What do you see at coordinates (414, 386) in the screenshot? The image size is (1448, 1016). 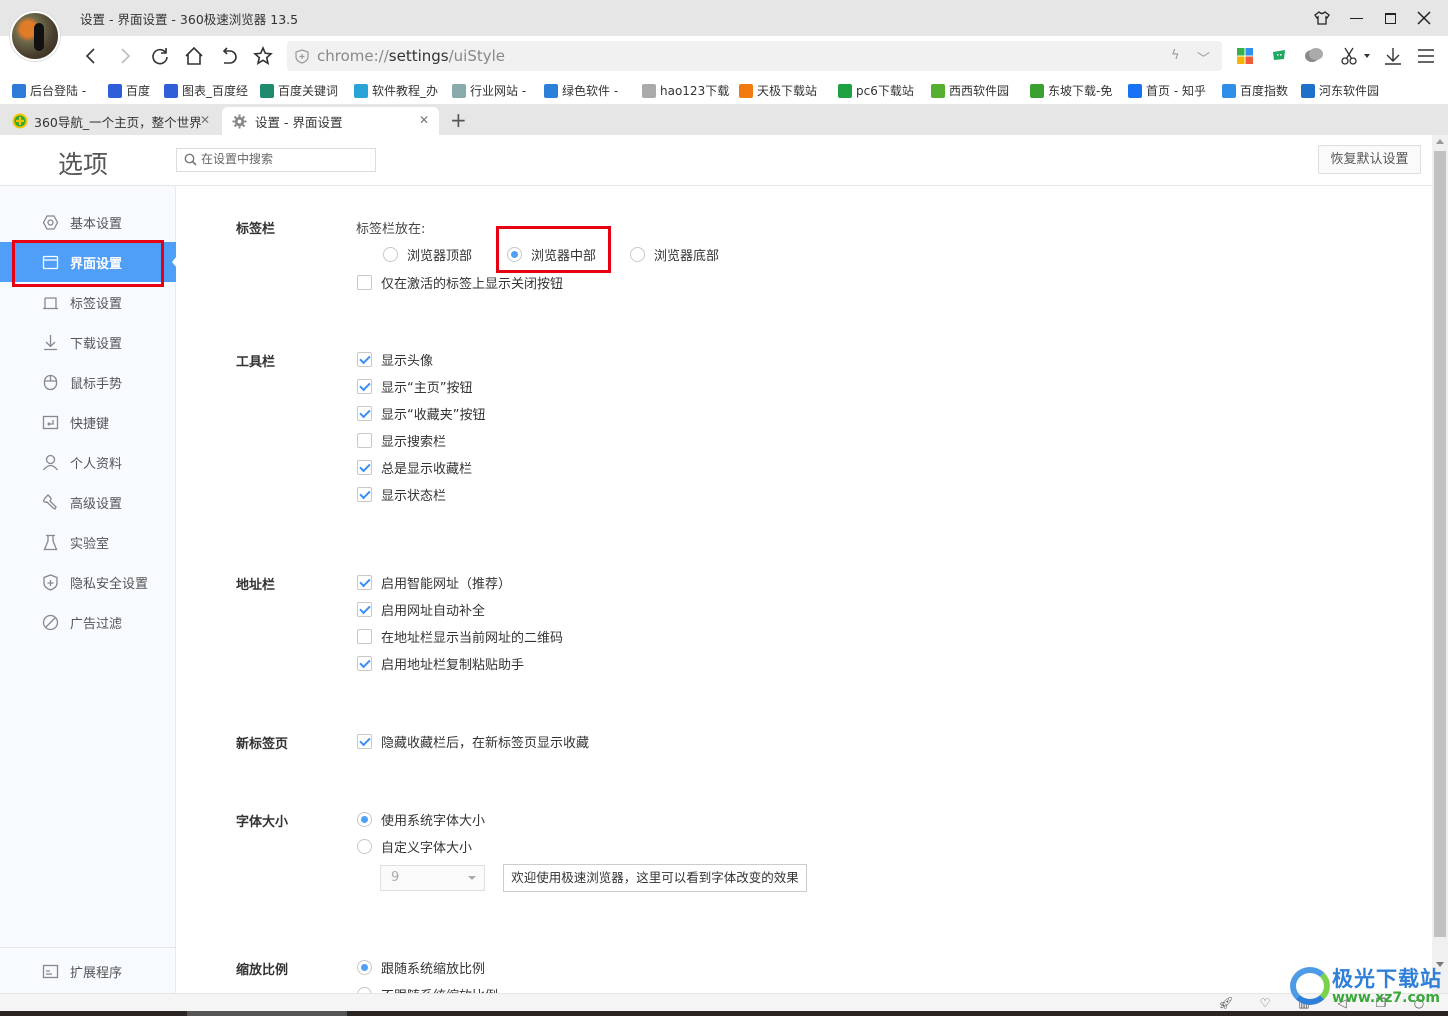 I see `option-toolbar: 显示“主页”按钮` at bounding box center [414, 386].